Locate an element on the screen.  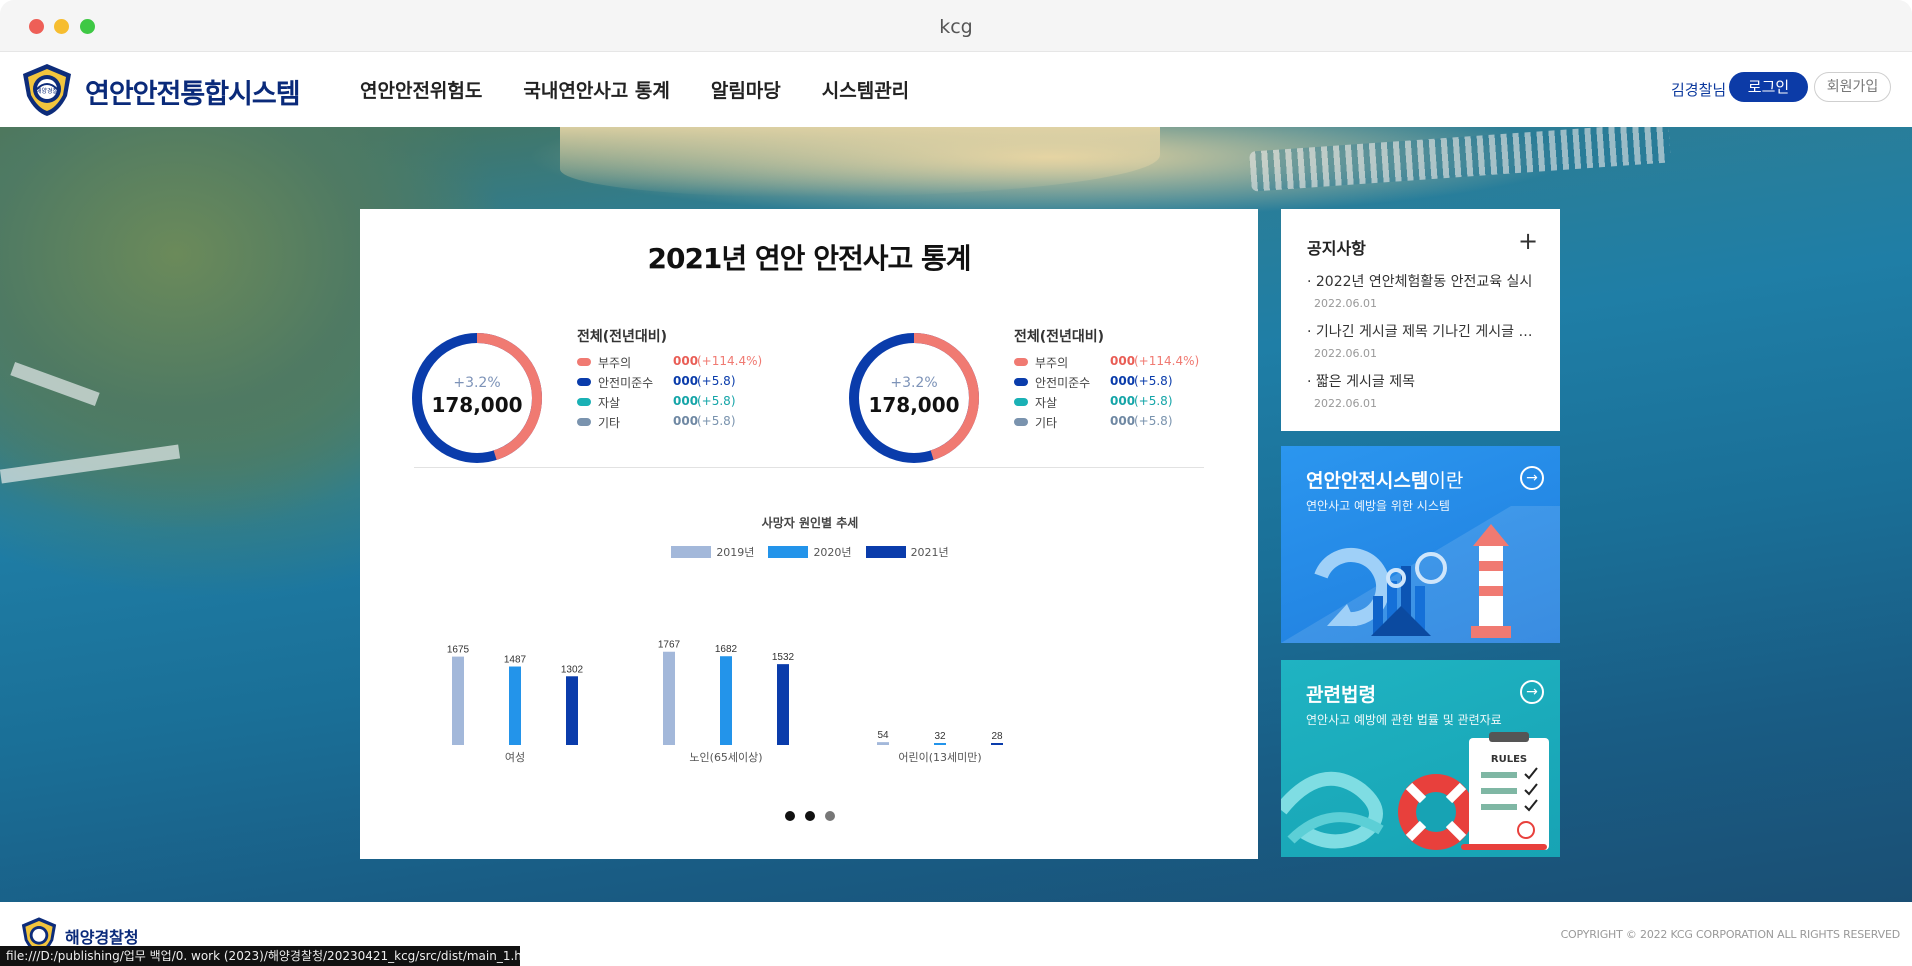
legend-label: 기타 is located at coordinates (1046, 423).